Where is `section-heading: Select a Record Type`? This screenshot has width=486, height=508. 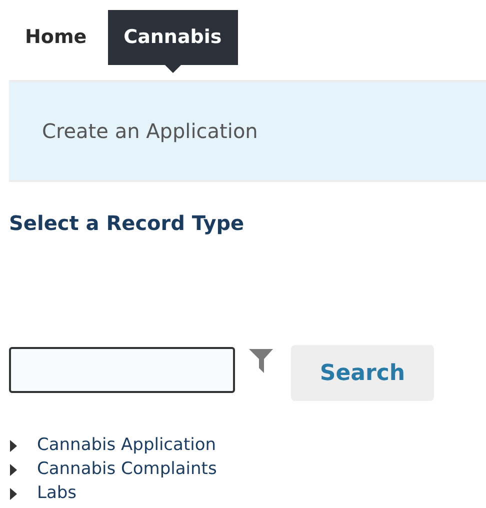 section-heading: Select a Record Type is located at coordinates (127, 223).